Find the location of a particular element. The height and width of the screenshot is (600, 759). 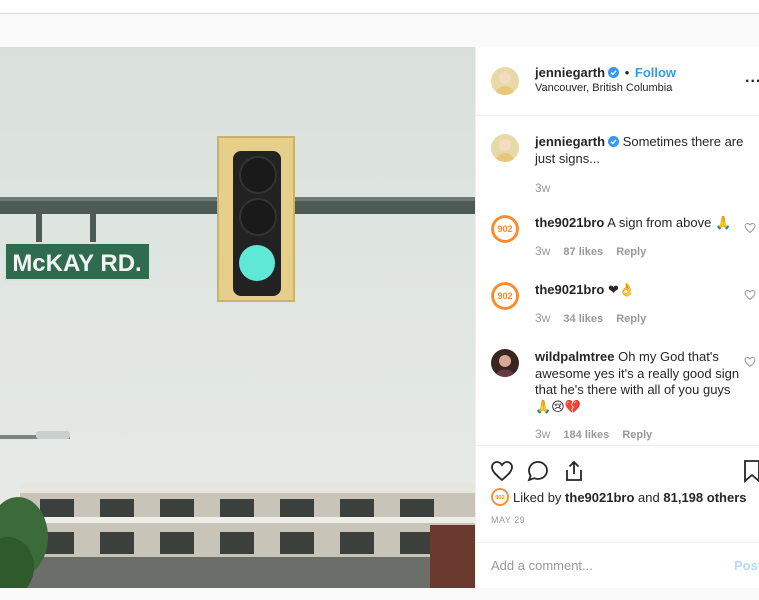

building is located at coordinates (247, 535).